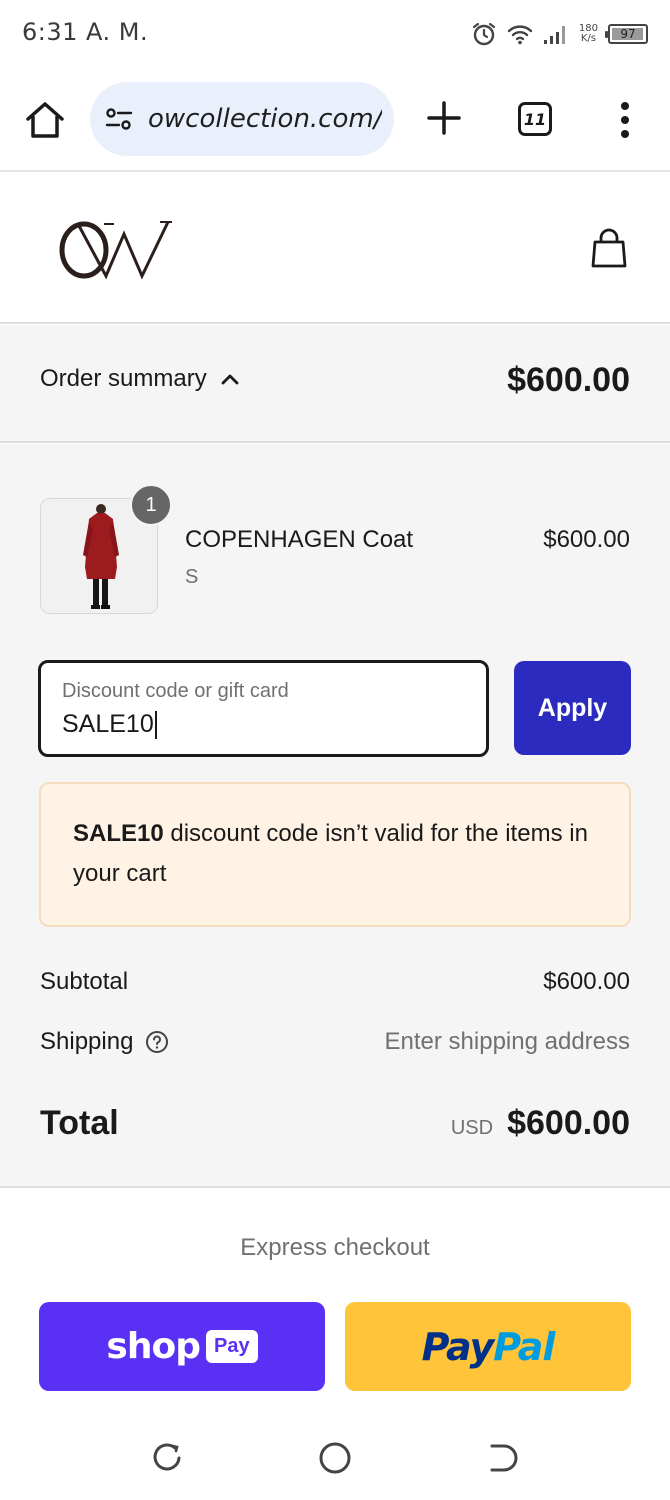 The width and height of the screenshot is (670, 1500). I want to click on total-amount: $600.00, so click(568, 1123).